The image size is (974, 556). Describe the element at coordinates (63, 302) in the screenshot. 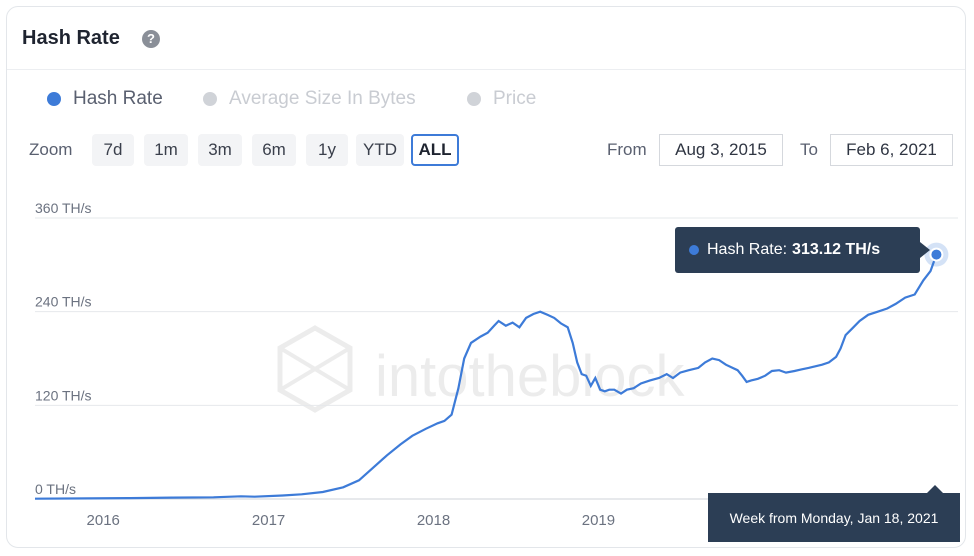

I see `y-tick-label: 240 TH/s` at that location.